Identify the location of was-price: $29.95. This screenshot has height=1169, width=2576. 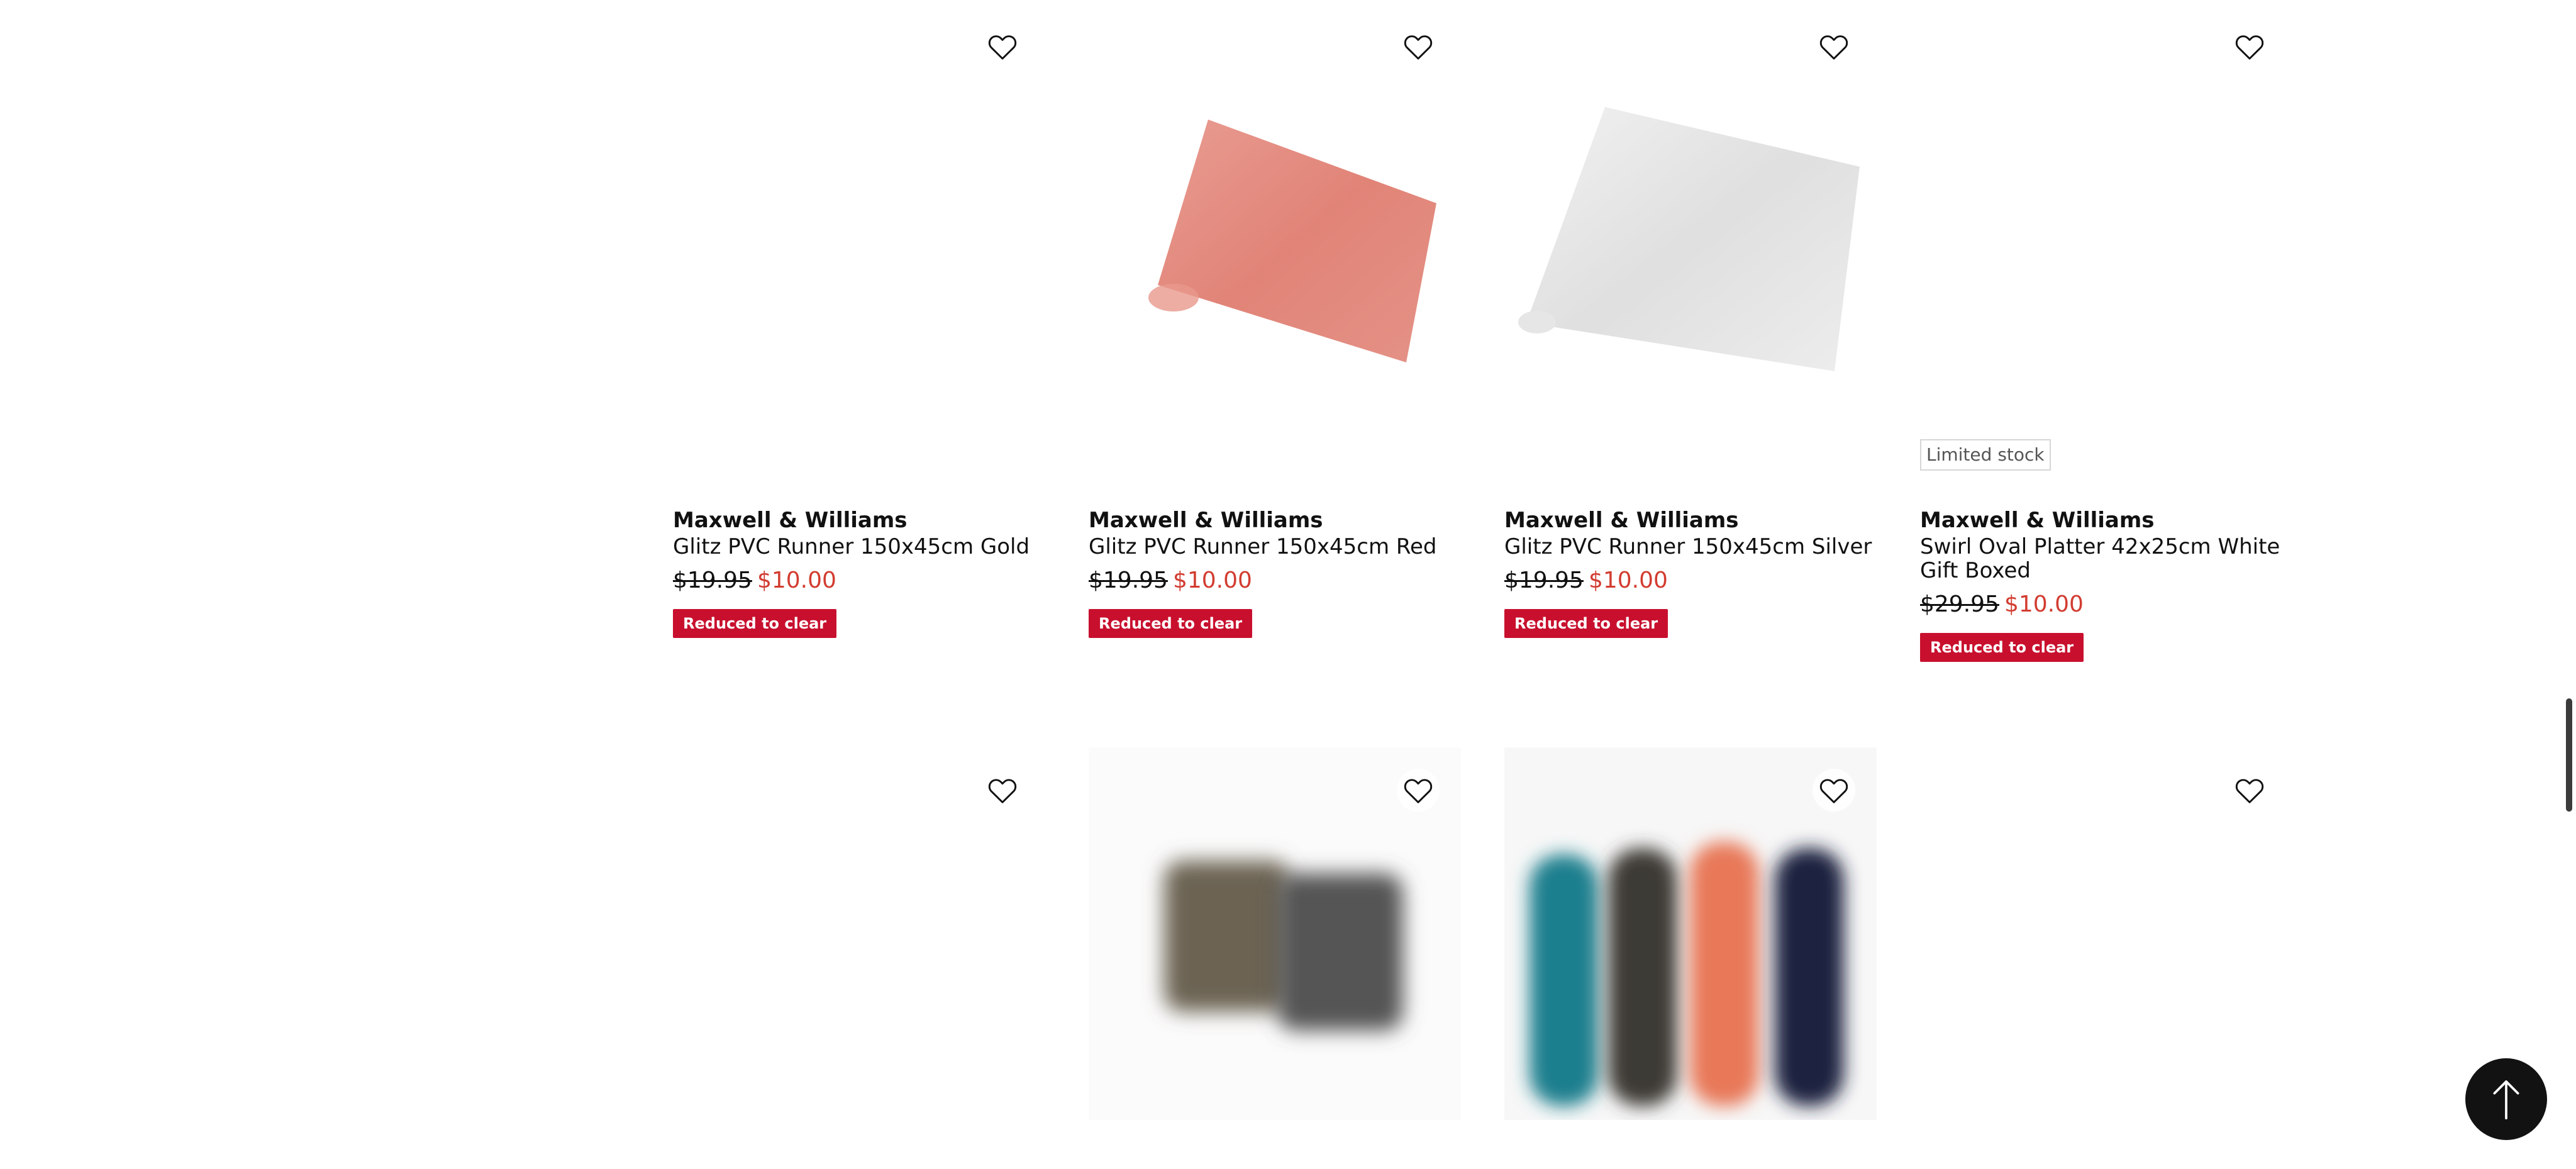
(1959, 604).